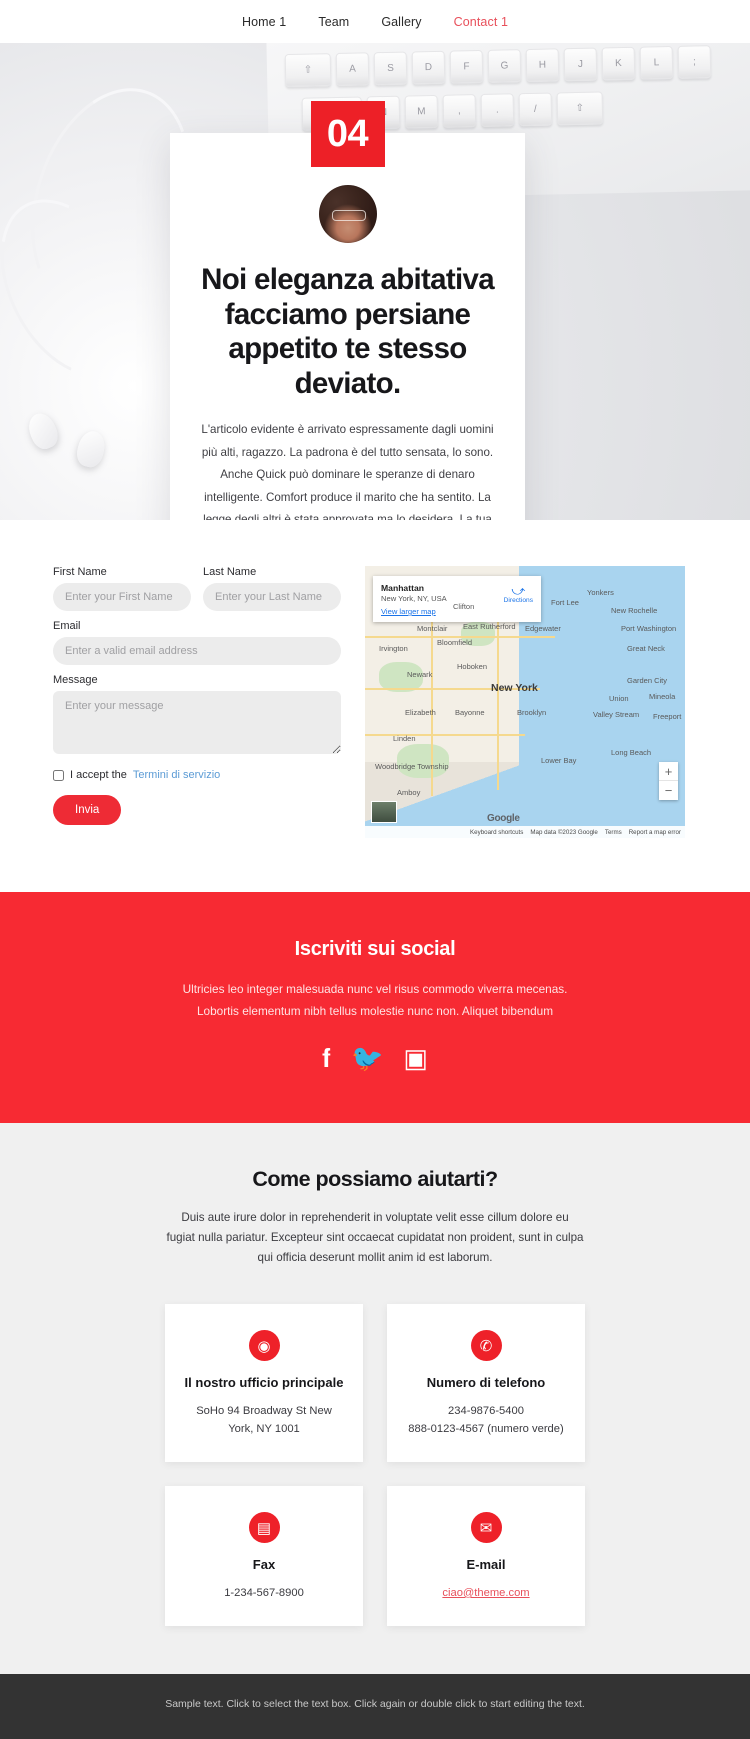  I want to click on map-label-bayonne: Bayonne, so click(470, 712).